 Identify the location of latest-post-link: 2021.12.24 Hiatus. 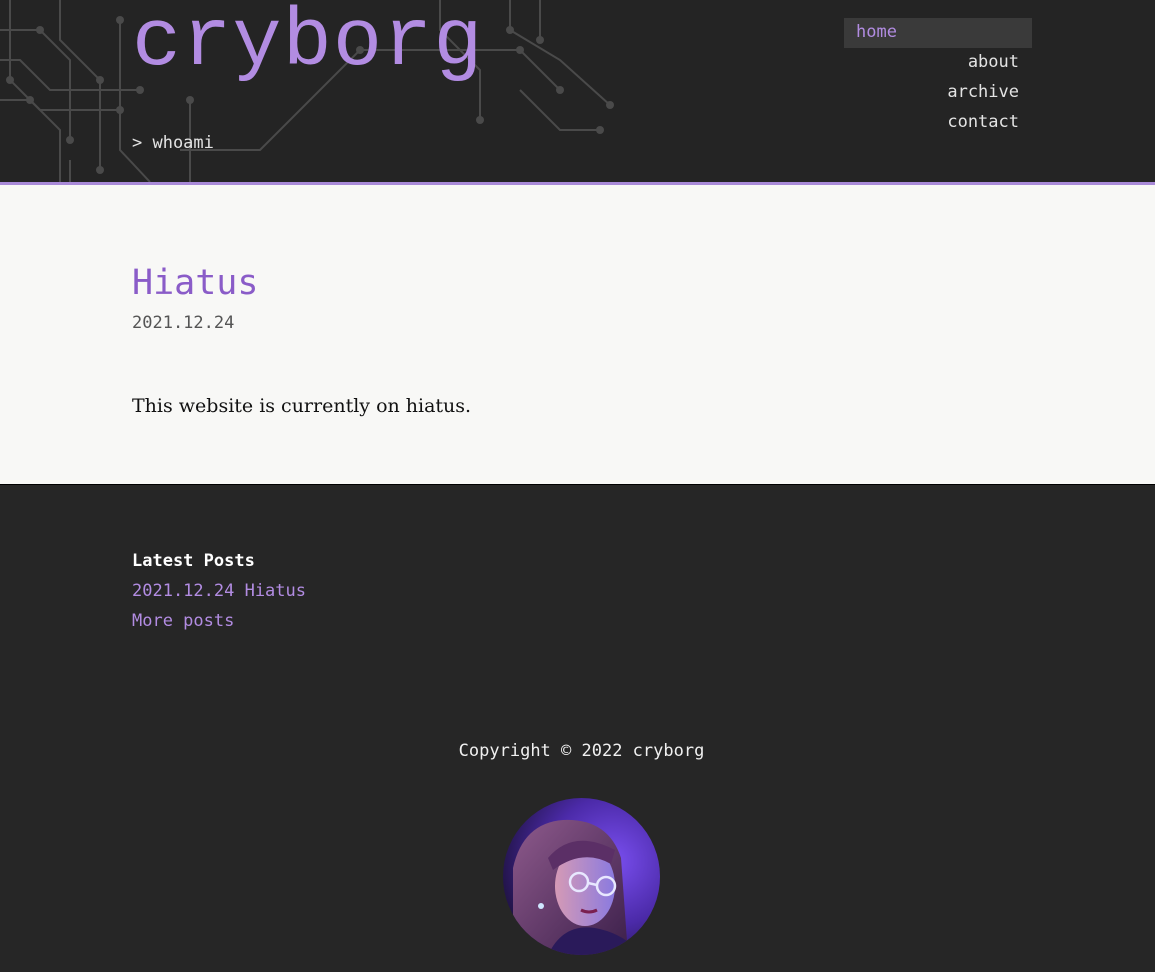
(219, 591).